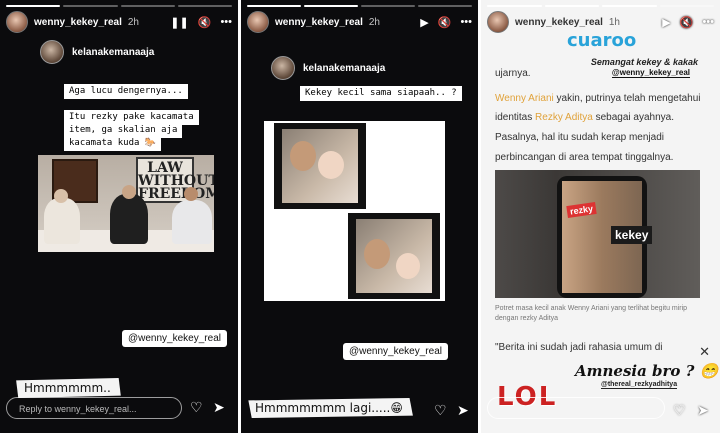  What do you see at coordinates (113, 143) in the screenshot?
I see `story-text-line-4: kacamata kuda 🐎` at bounding box center [113, 143].